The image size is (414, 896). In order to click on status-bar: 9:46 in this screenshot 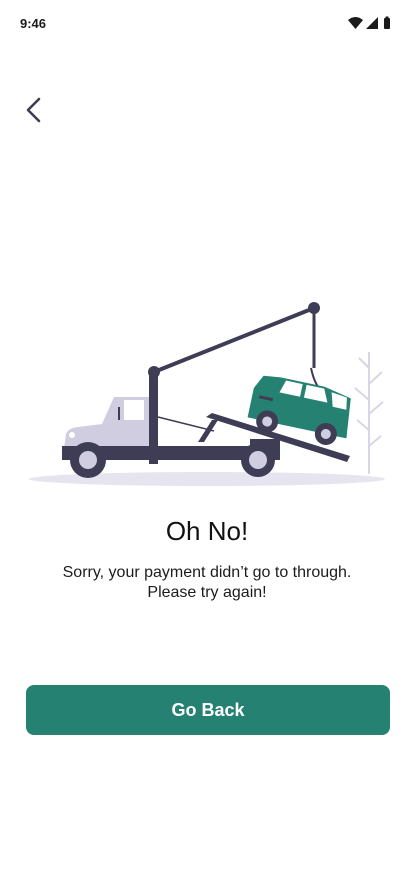, I will do `click(207, 24)`.